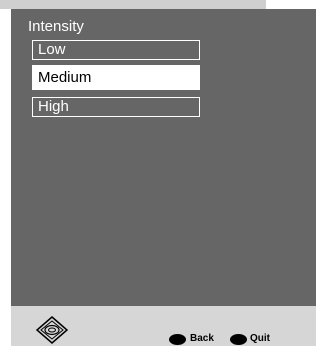 This screenshot has width=323, height=354. What do you see at coordinates (202, 339) in the screenshot?
I see `back-button-label: Back` at bounding box center [202, 339].